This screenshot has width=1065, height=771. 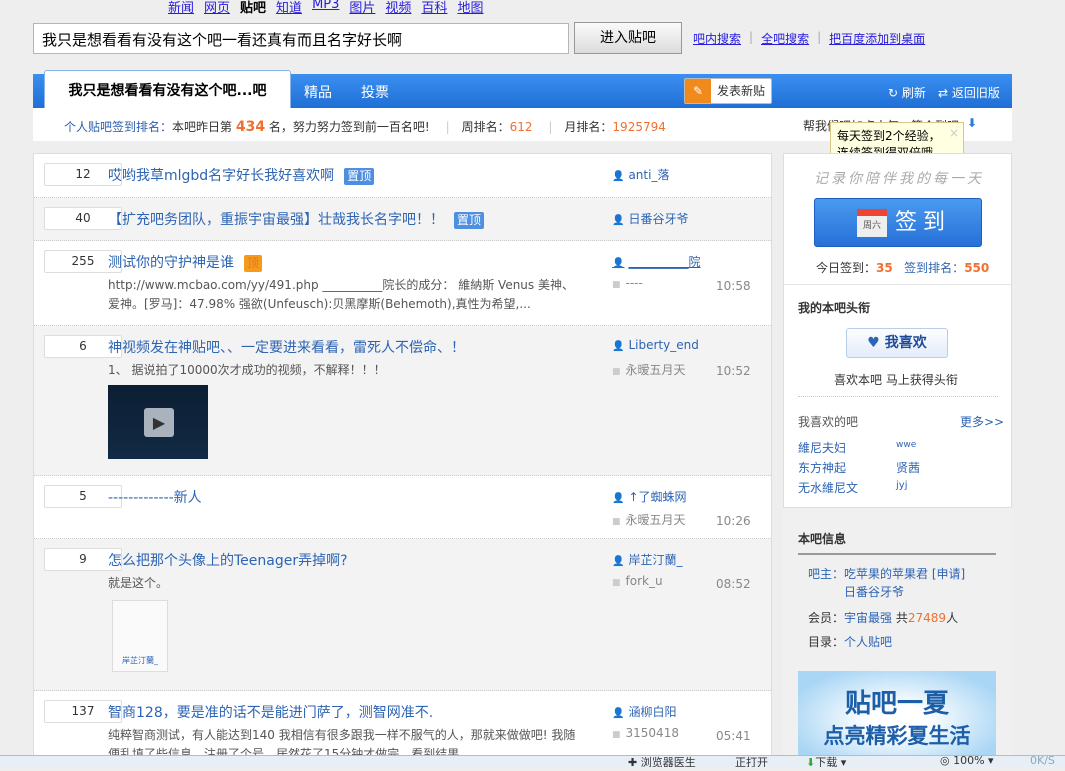 What do you see at coordinates (155, 497) in the screenshot?
I see `thread-title: -------------新人` at bounding box center [155, 497].